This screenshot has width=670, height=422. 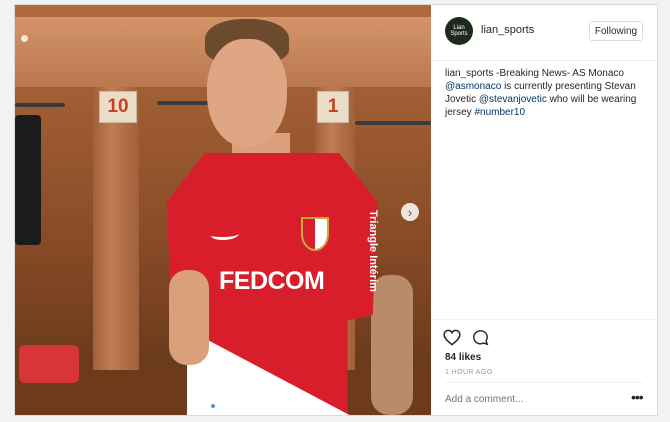 What do you see at coordinates (49, 364) in the screenshot?
I see `folded-clothes` at bounding box center [49, 364].